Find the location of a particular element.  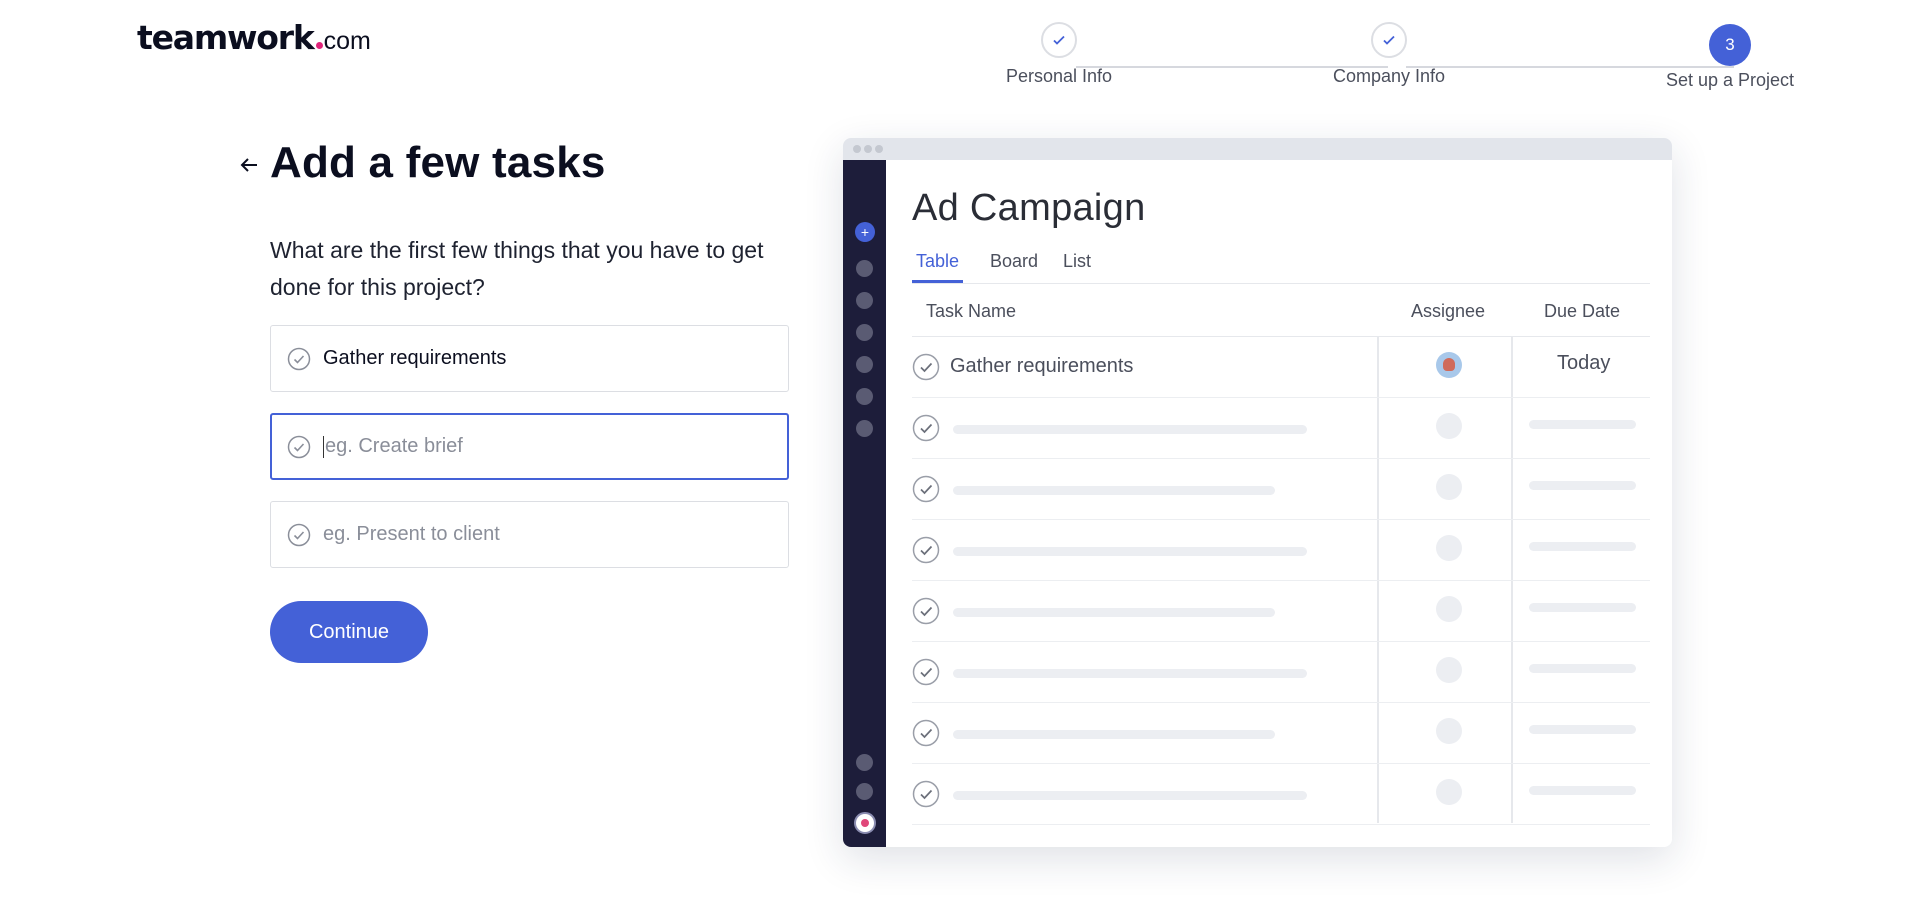

tab-table: Table is located at coordinates (938, 266).